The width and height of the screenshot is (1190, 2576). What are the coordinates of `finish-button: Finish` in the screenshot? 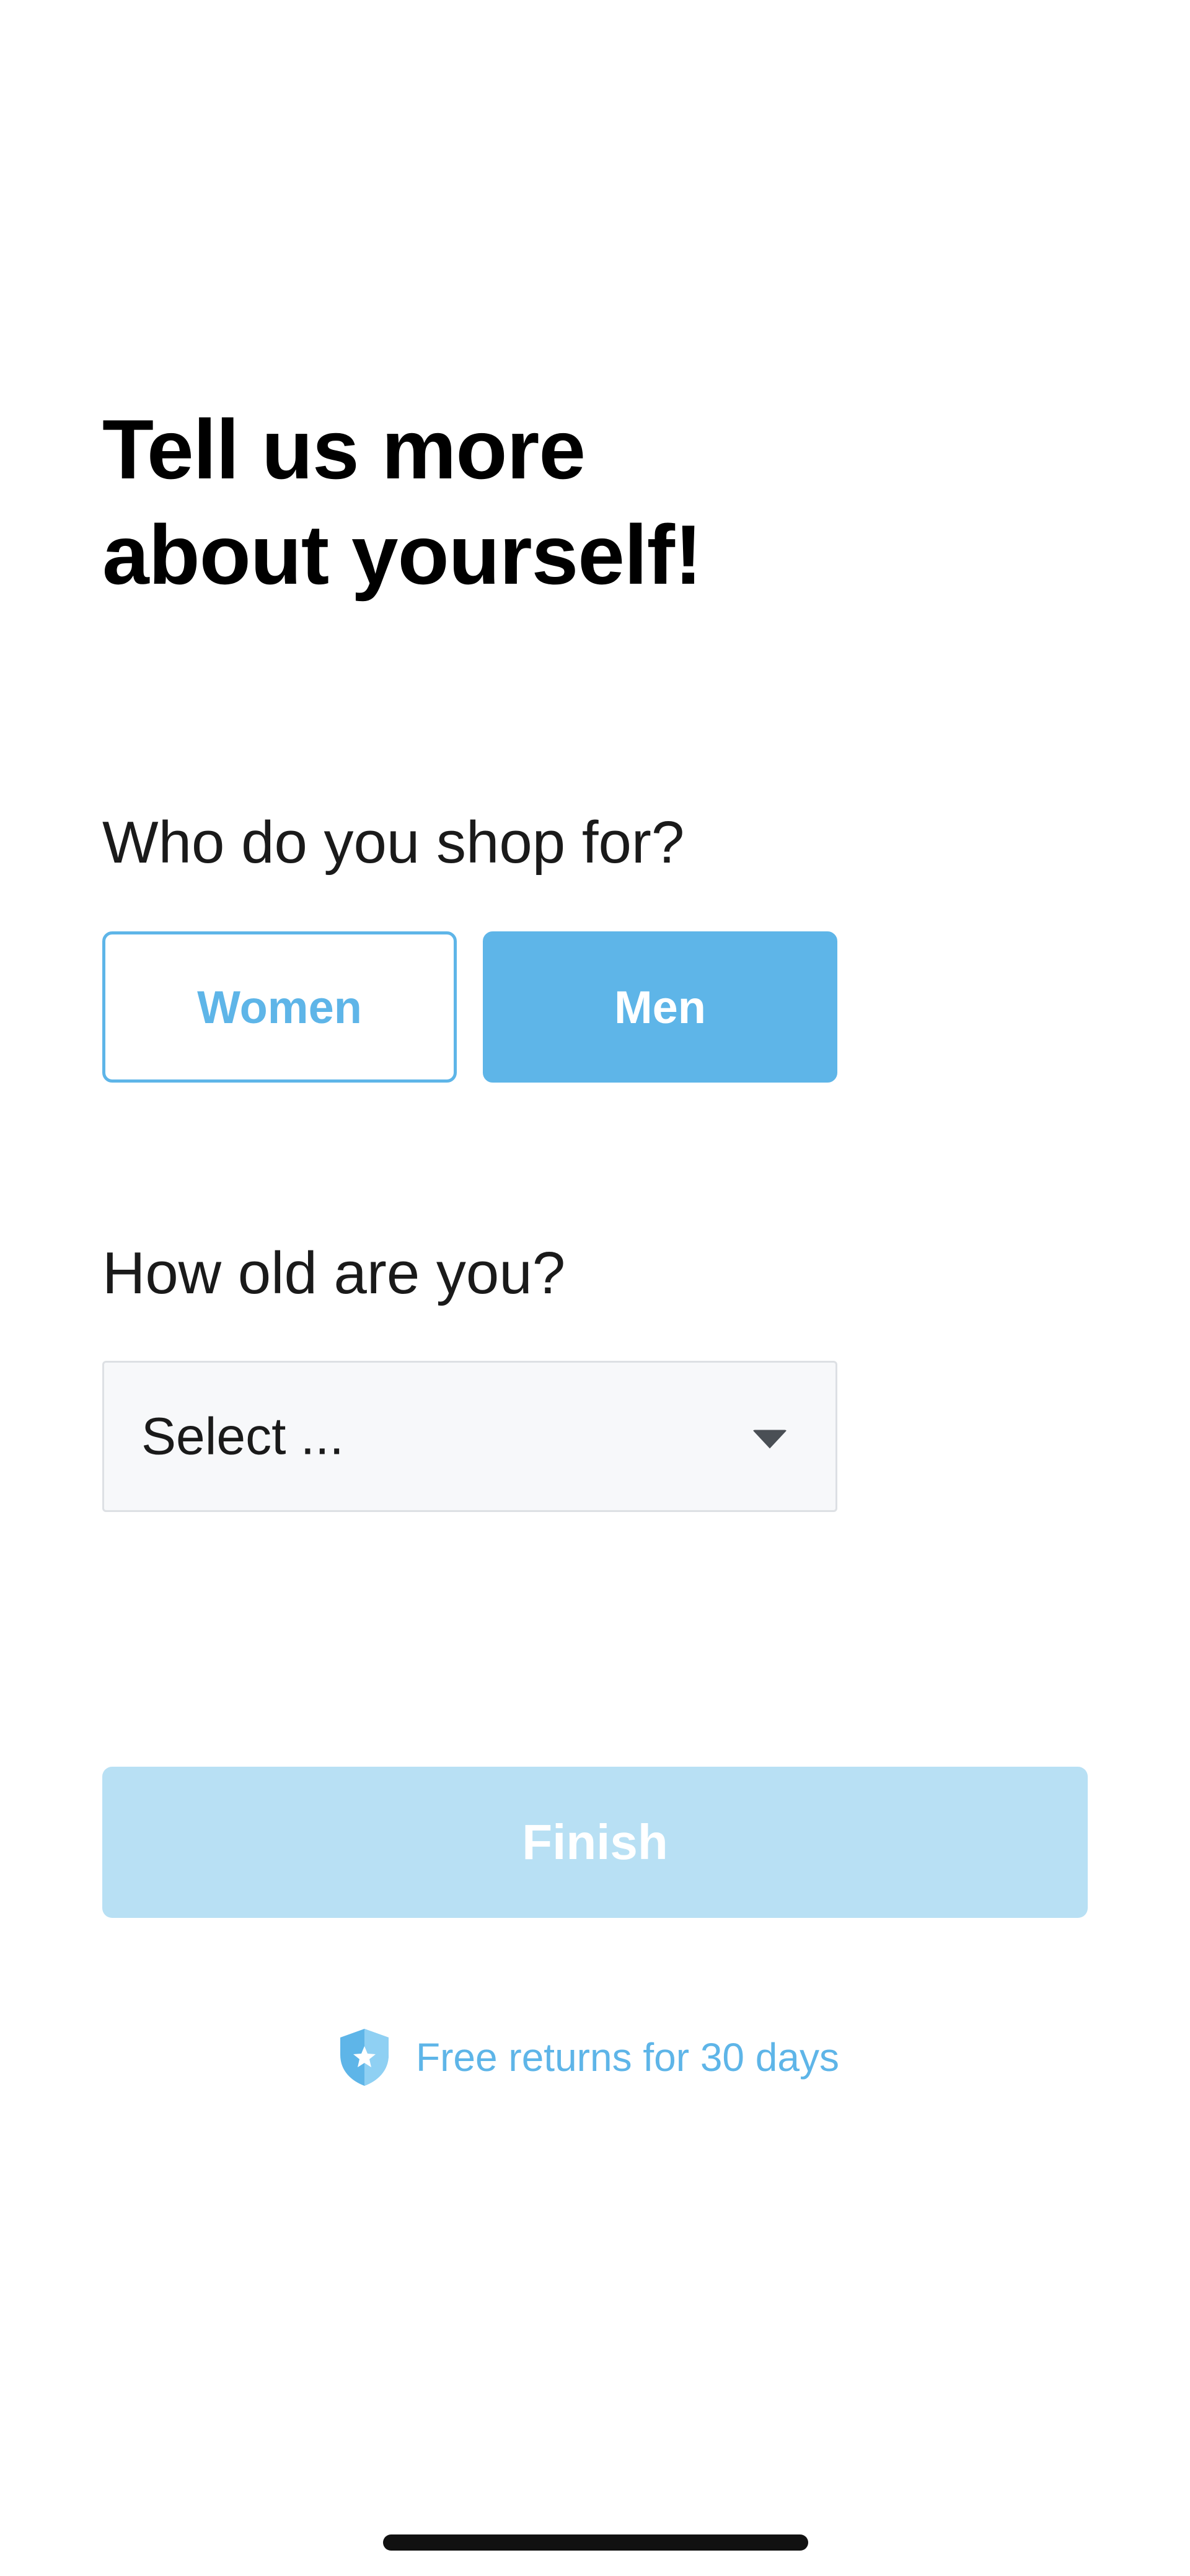 It's located at (595, 1842).